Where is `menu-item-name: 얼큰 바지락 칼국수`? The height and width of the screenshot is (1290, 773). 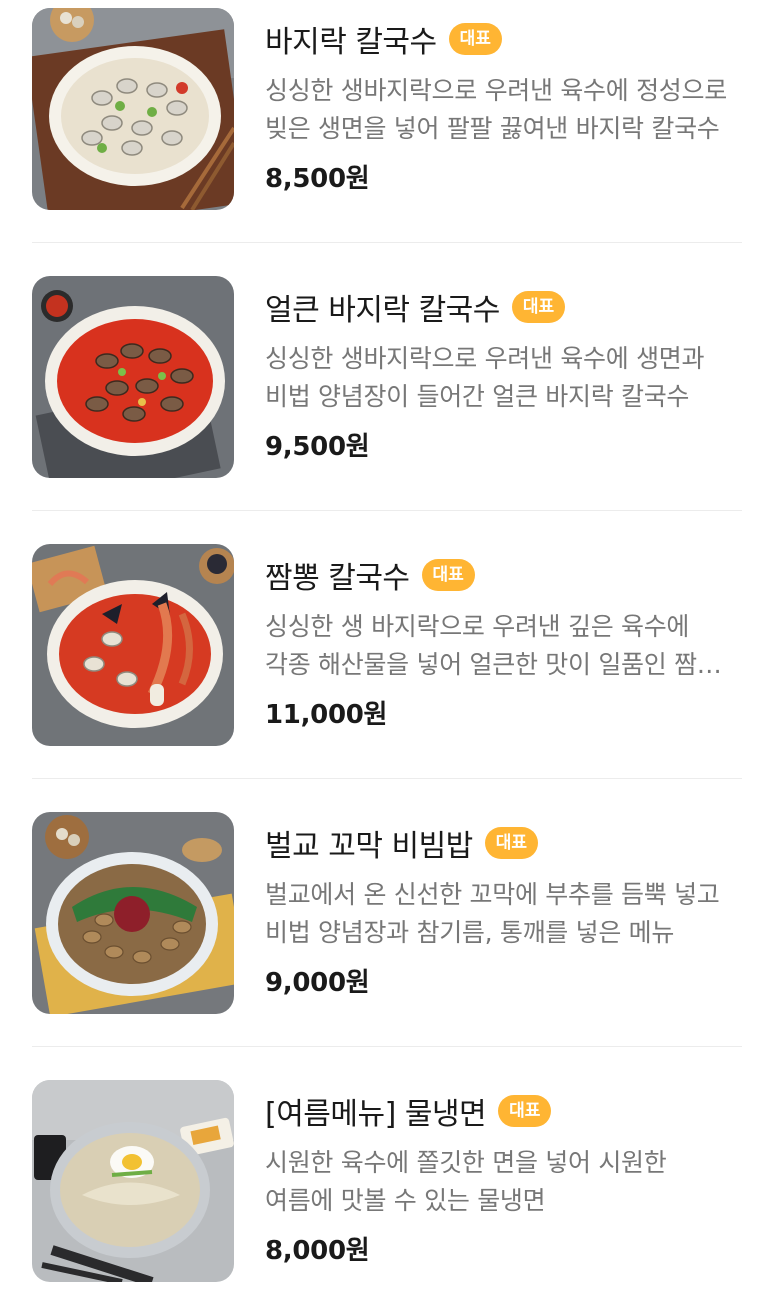 menu-item-name: 얼큰 바지락 칼국수 is located at coordinates (382, 310).